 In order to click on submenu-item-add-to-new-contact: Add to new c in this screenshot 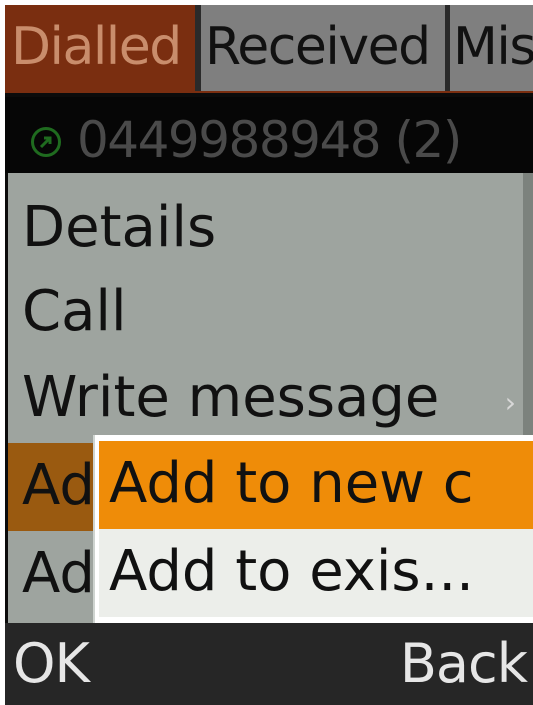, I will do `click(316, 485)`.